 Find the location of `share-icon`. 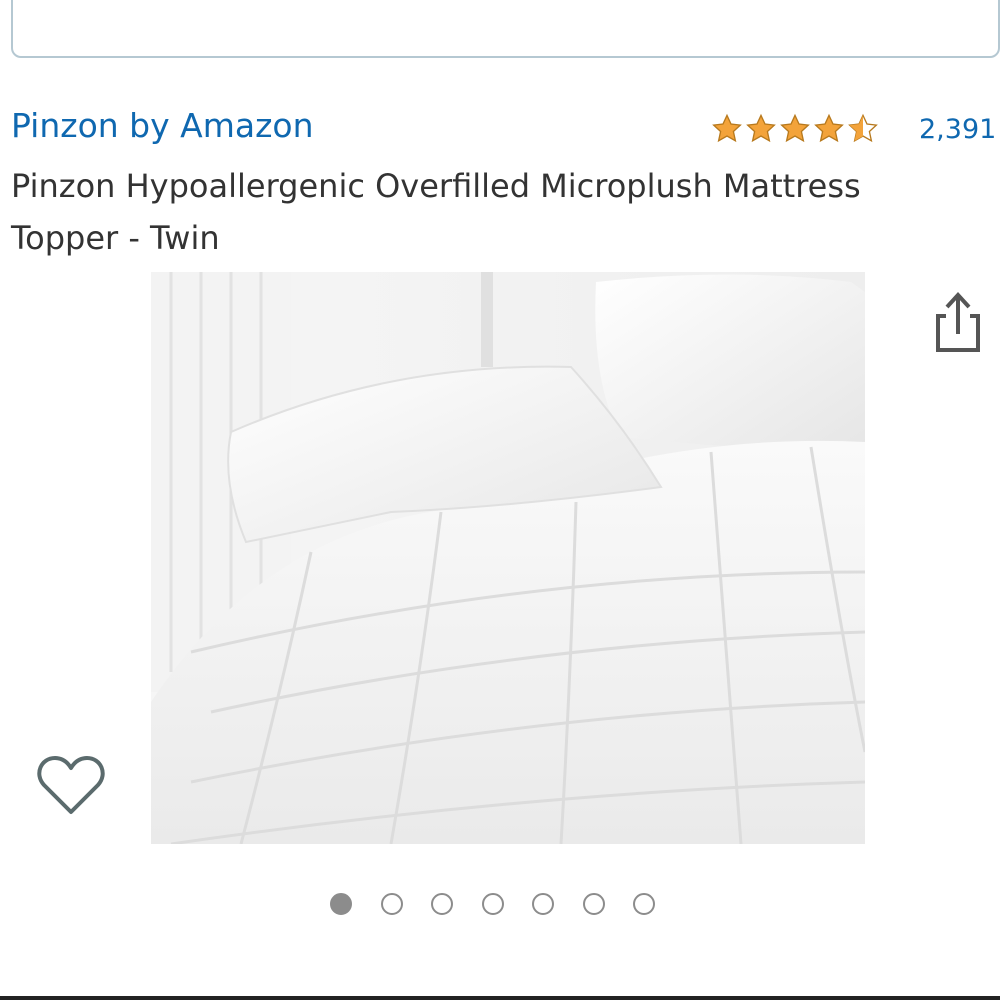

share-icon is located at coordinates (958, 322).